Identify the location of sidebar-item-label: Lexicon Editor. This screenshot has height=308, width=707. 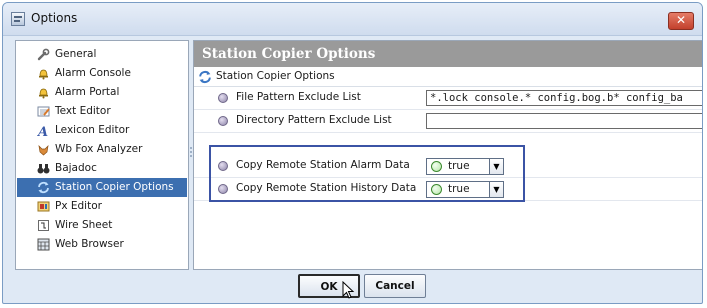
(92, 130).